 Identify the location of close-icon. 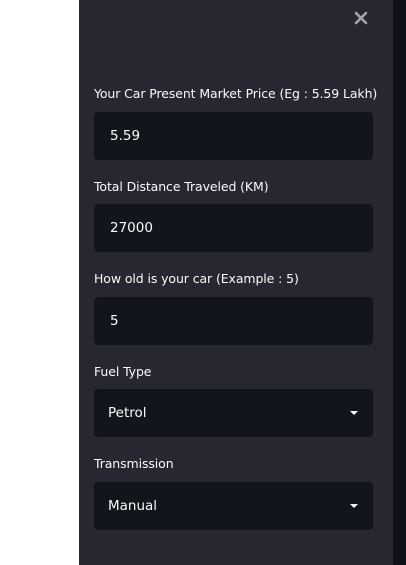
(361, 18).